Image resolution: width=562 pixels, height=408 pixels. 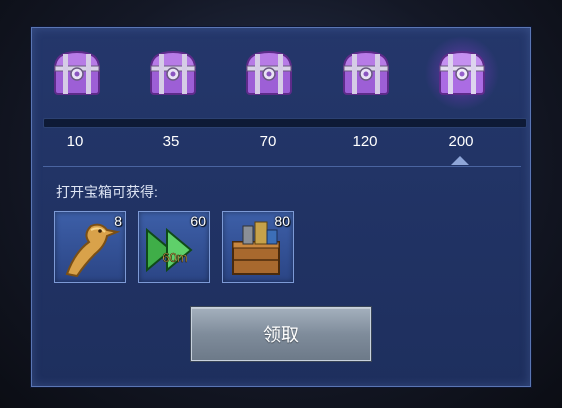 I want to click on progress-bar, so click(x=285, y=123).